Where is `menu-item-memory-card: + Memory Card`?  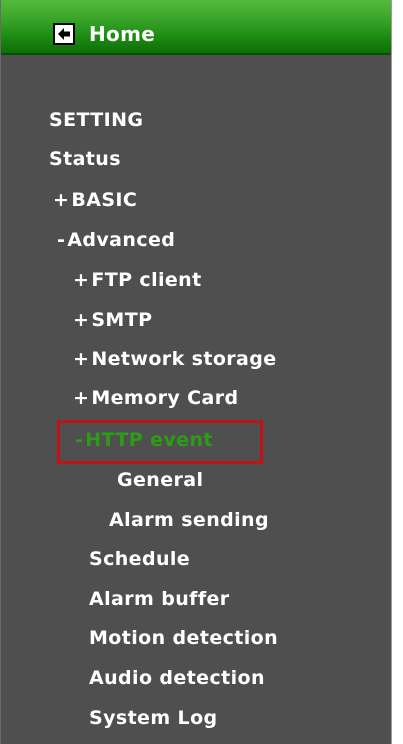 menu-item-memory-card: + Memory Card is located at coordinates (155, 398).